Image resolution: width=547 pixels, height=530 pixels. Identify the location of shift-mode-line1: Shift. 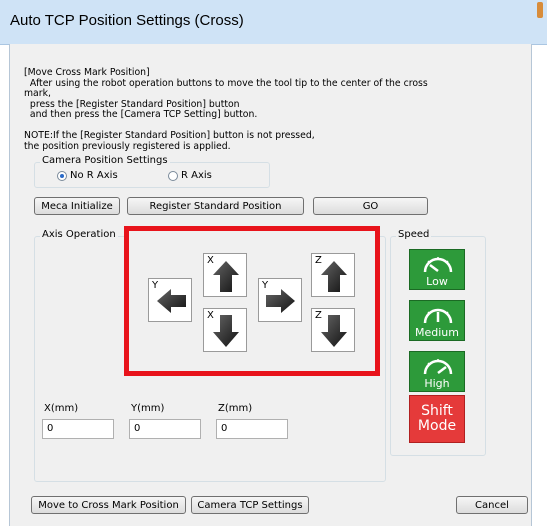
(437, 411).